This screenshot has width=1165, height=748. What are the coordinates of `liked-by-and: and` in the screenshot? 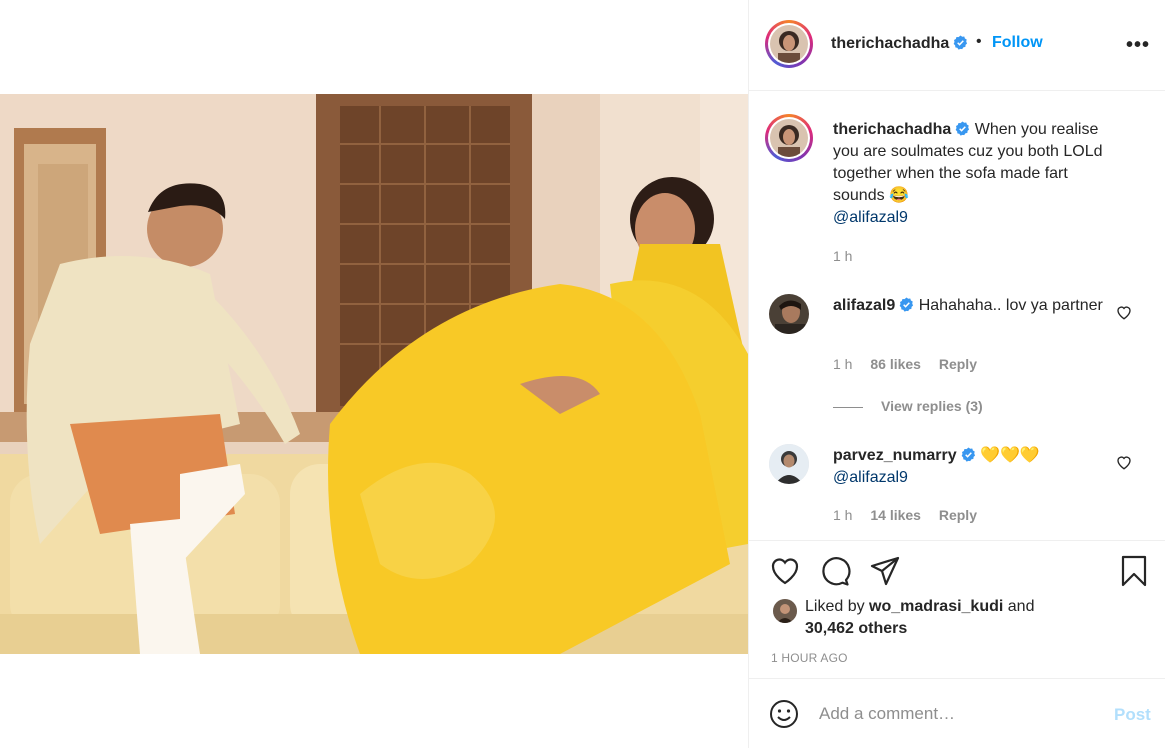 It's located at (1019, 606).